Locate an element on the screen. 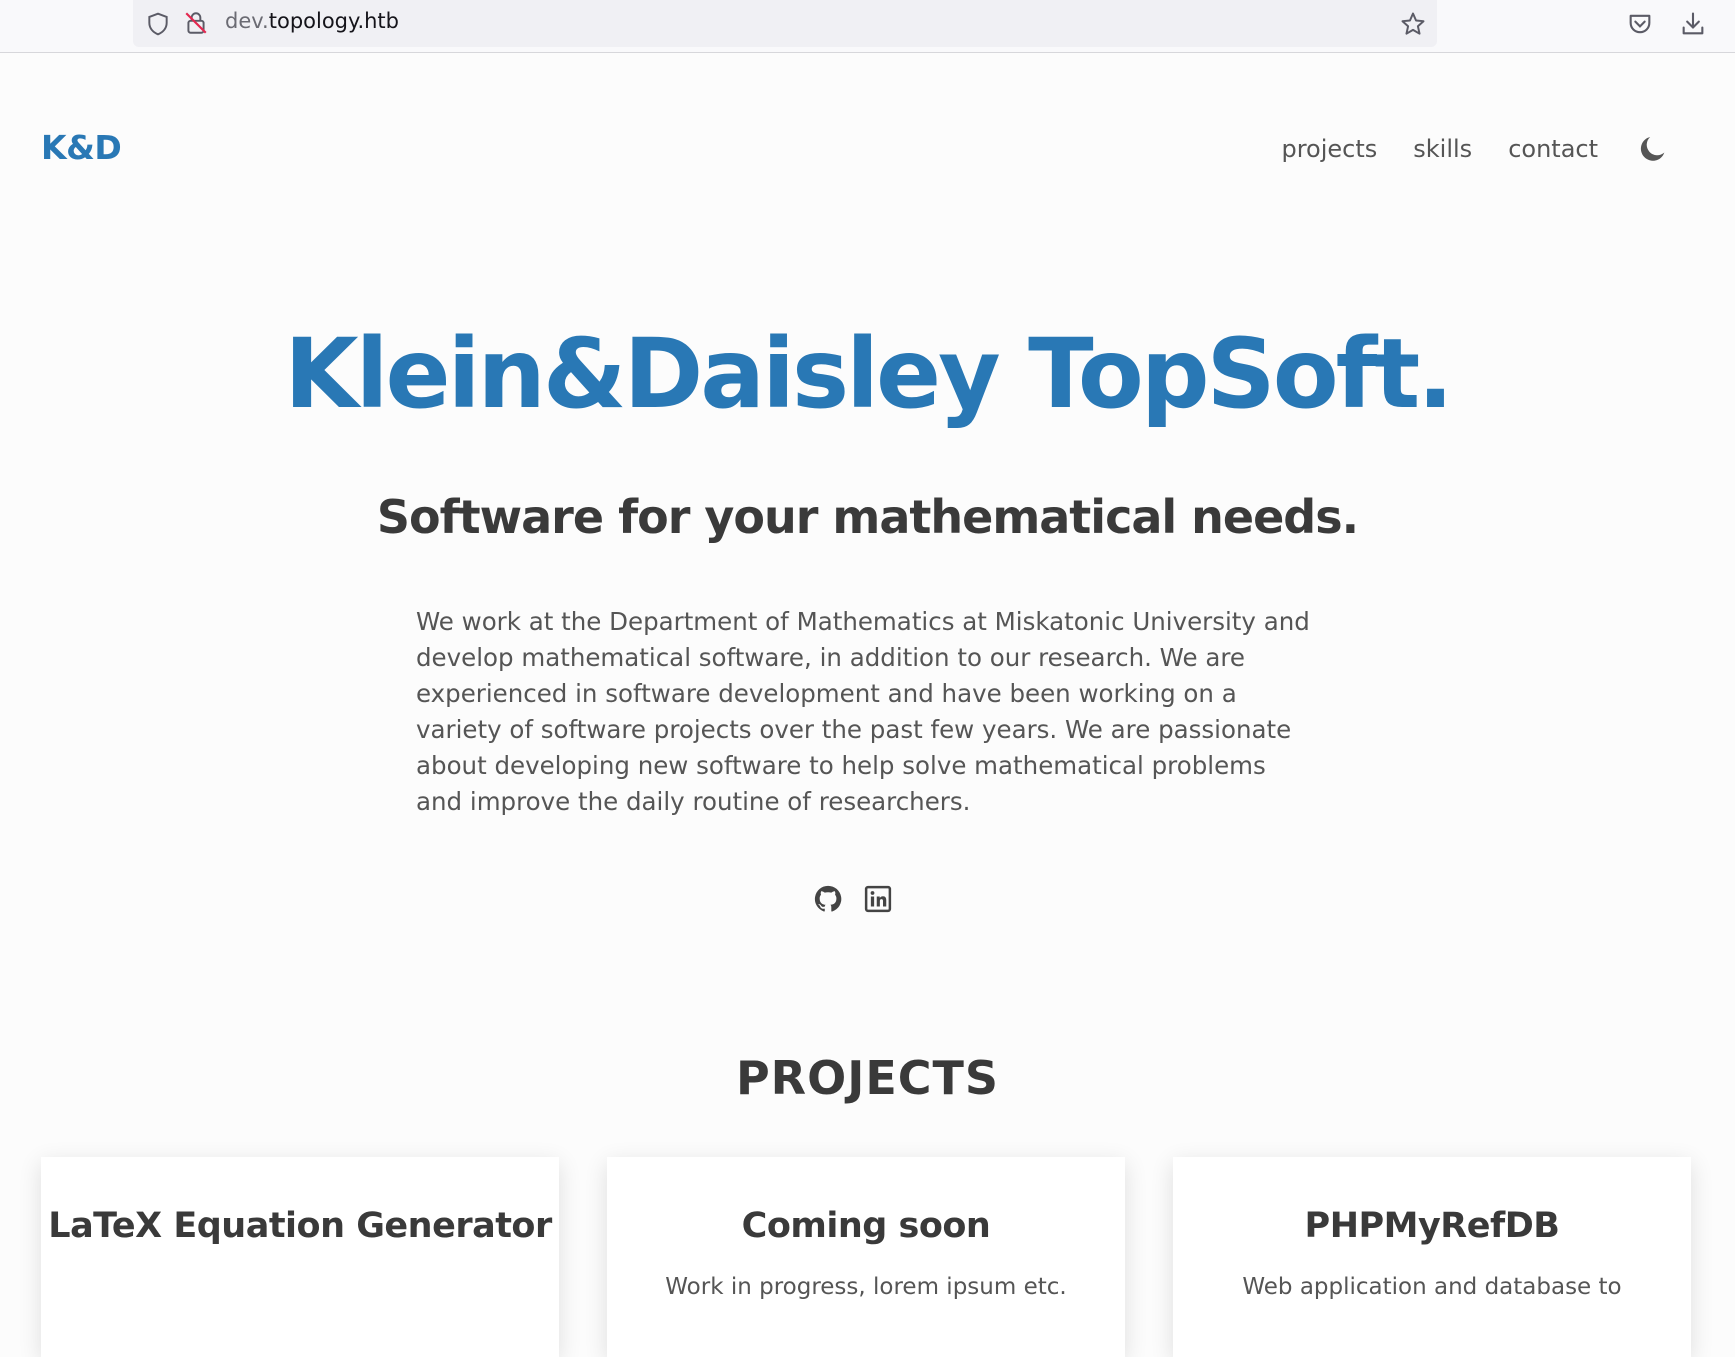 The width and height of the screenshot is (1735, 1357). project-card: LaTeX Equation Generator is located at coordinates (300, 1257).